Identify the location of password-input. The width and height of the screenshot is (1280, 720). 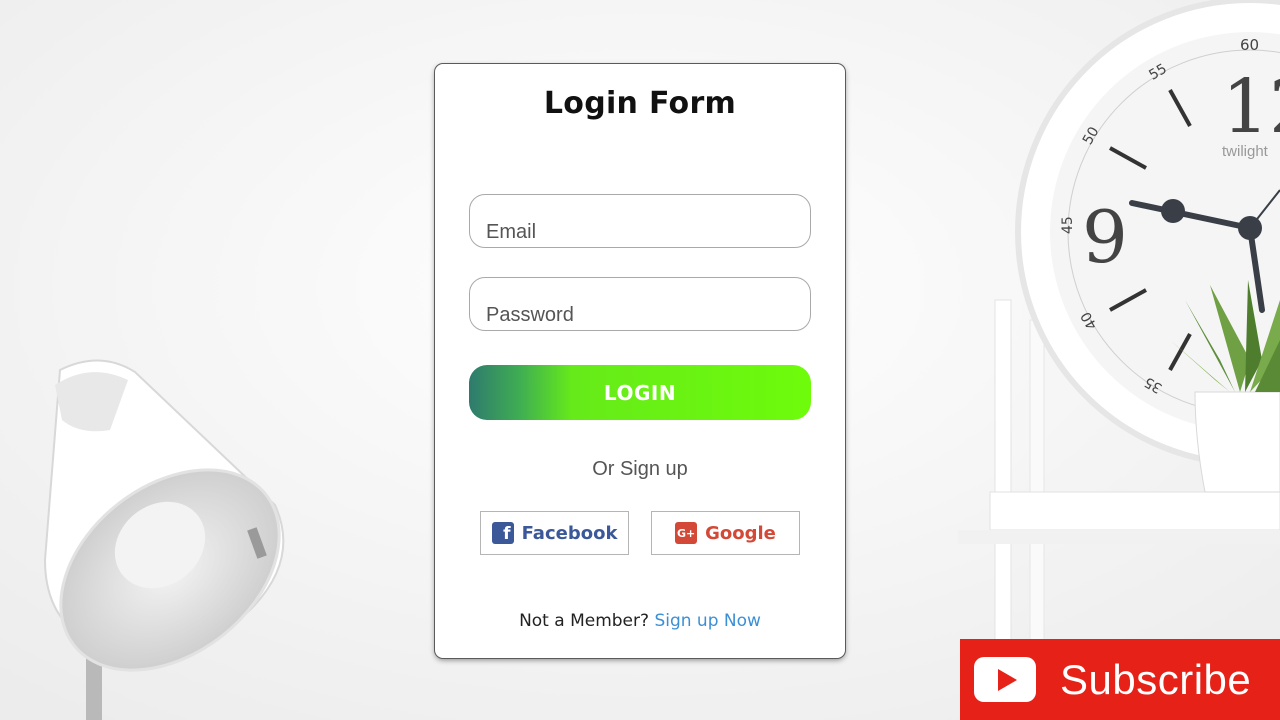
(640, 304).